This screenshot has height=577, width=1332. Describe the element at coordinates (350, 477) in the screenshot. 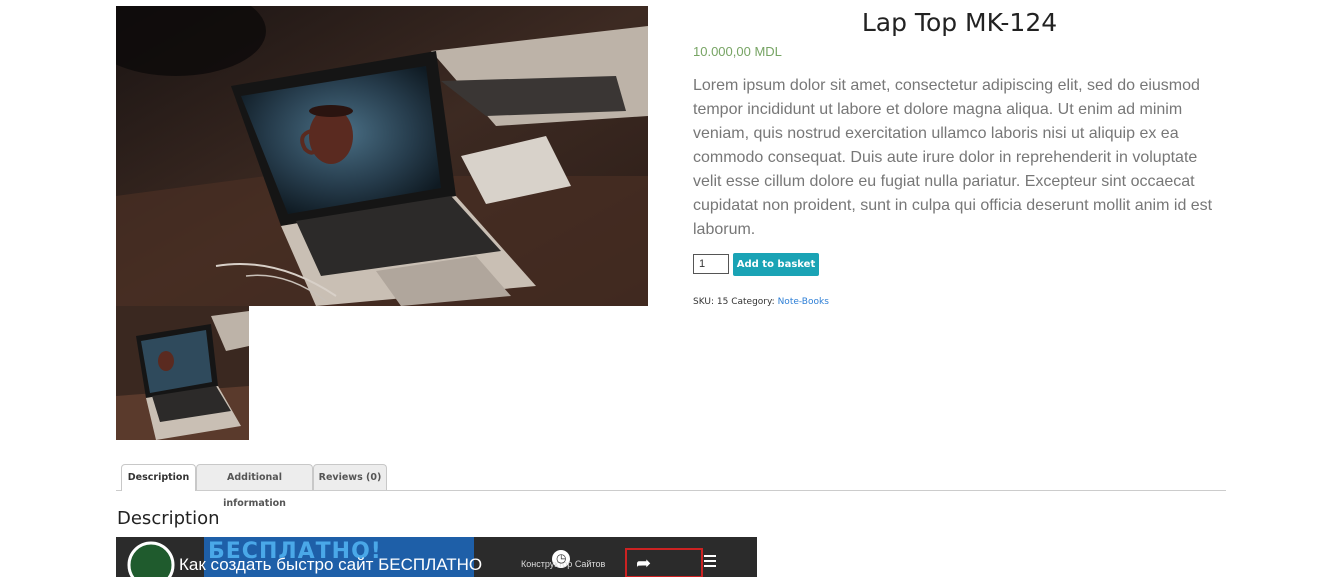

I see `tab-reviews: Reviews (0)` at that location.